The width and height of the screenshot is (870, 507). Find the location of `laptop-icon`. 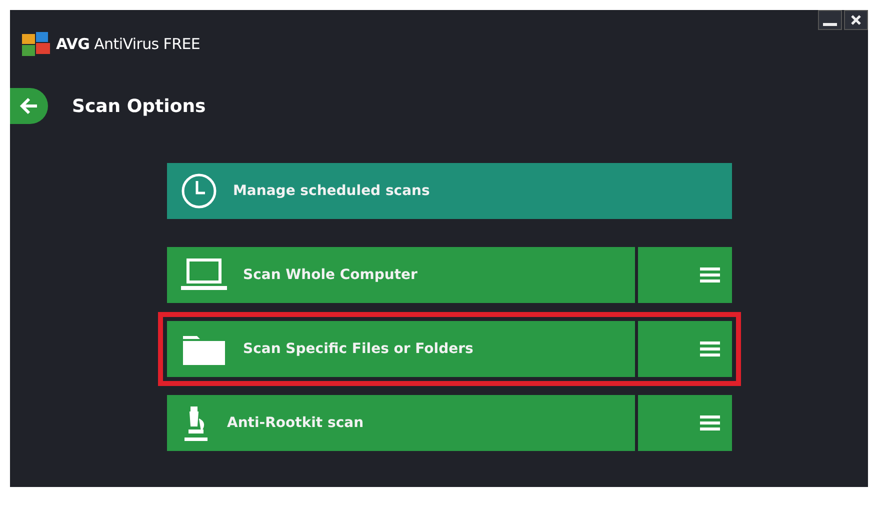

laptop-icon is located at coordinates (204, 275).